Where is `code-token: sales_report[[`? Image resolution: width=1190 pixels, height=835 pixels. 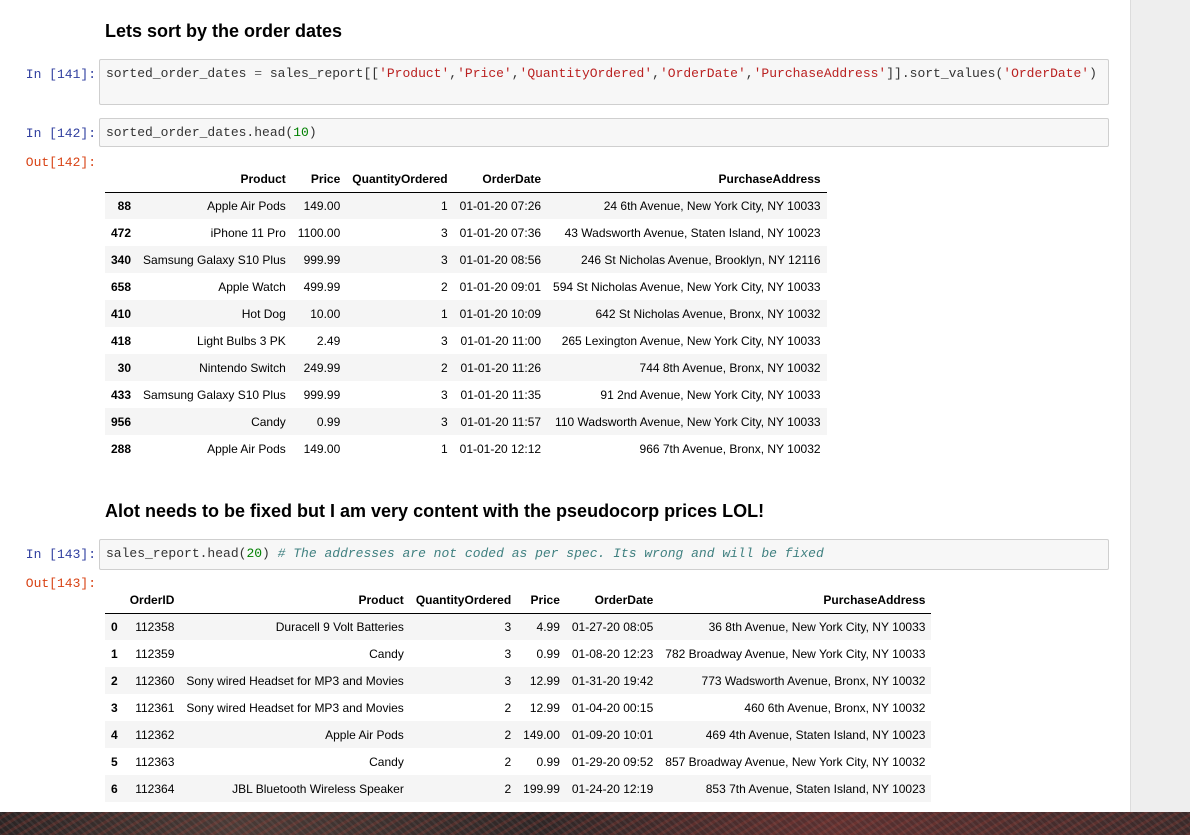 code-token: sales_report[[ is located at coordinates (321, 73).